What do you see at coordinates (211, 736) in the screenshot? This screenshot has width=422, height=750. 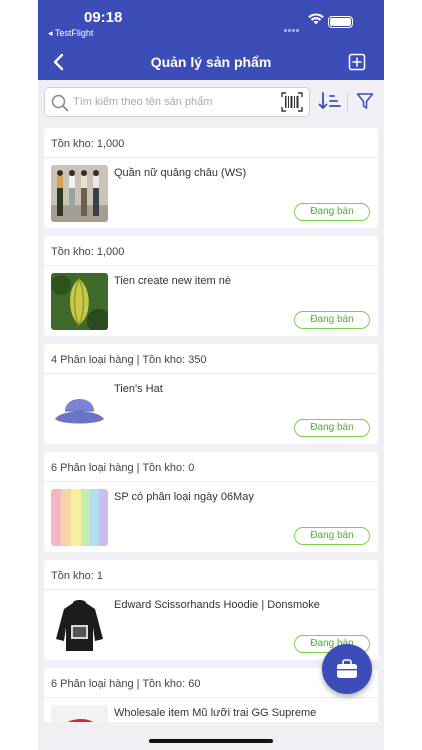 I see `bottom-safe-area` at bounding box center [211, 736].